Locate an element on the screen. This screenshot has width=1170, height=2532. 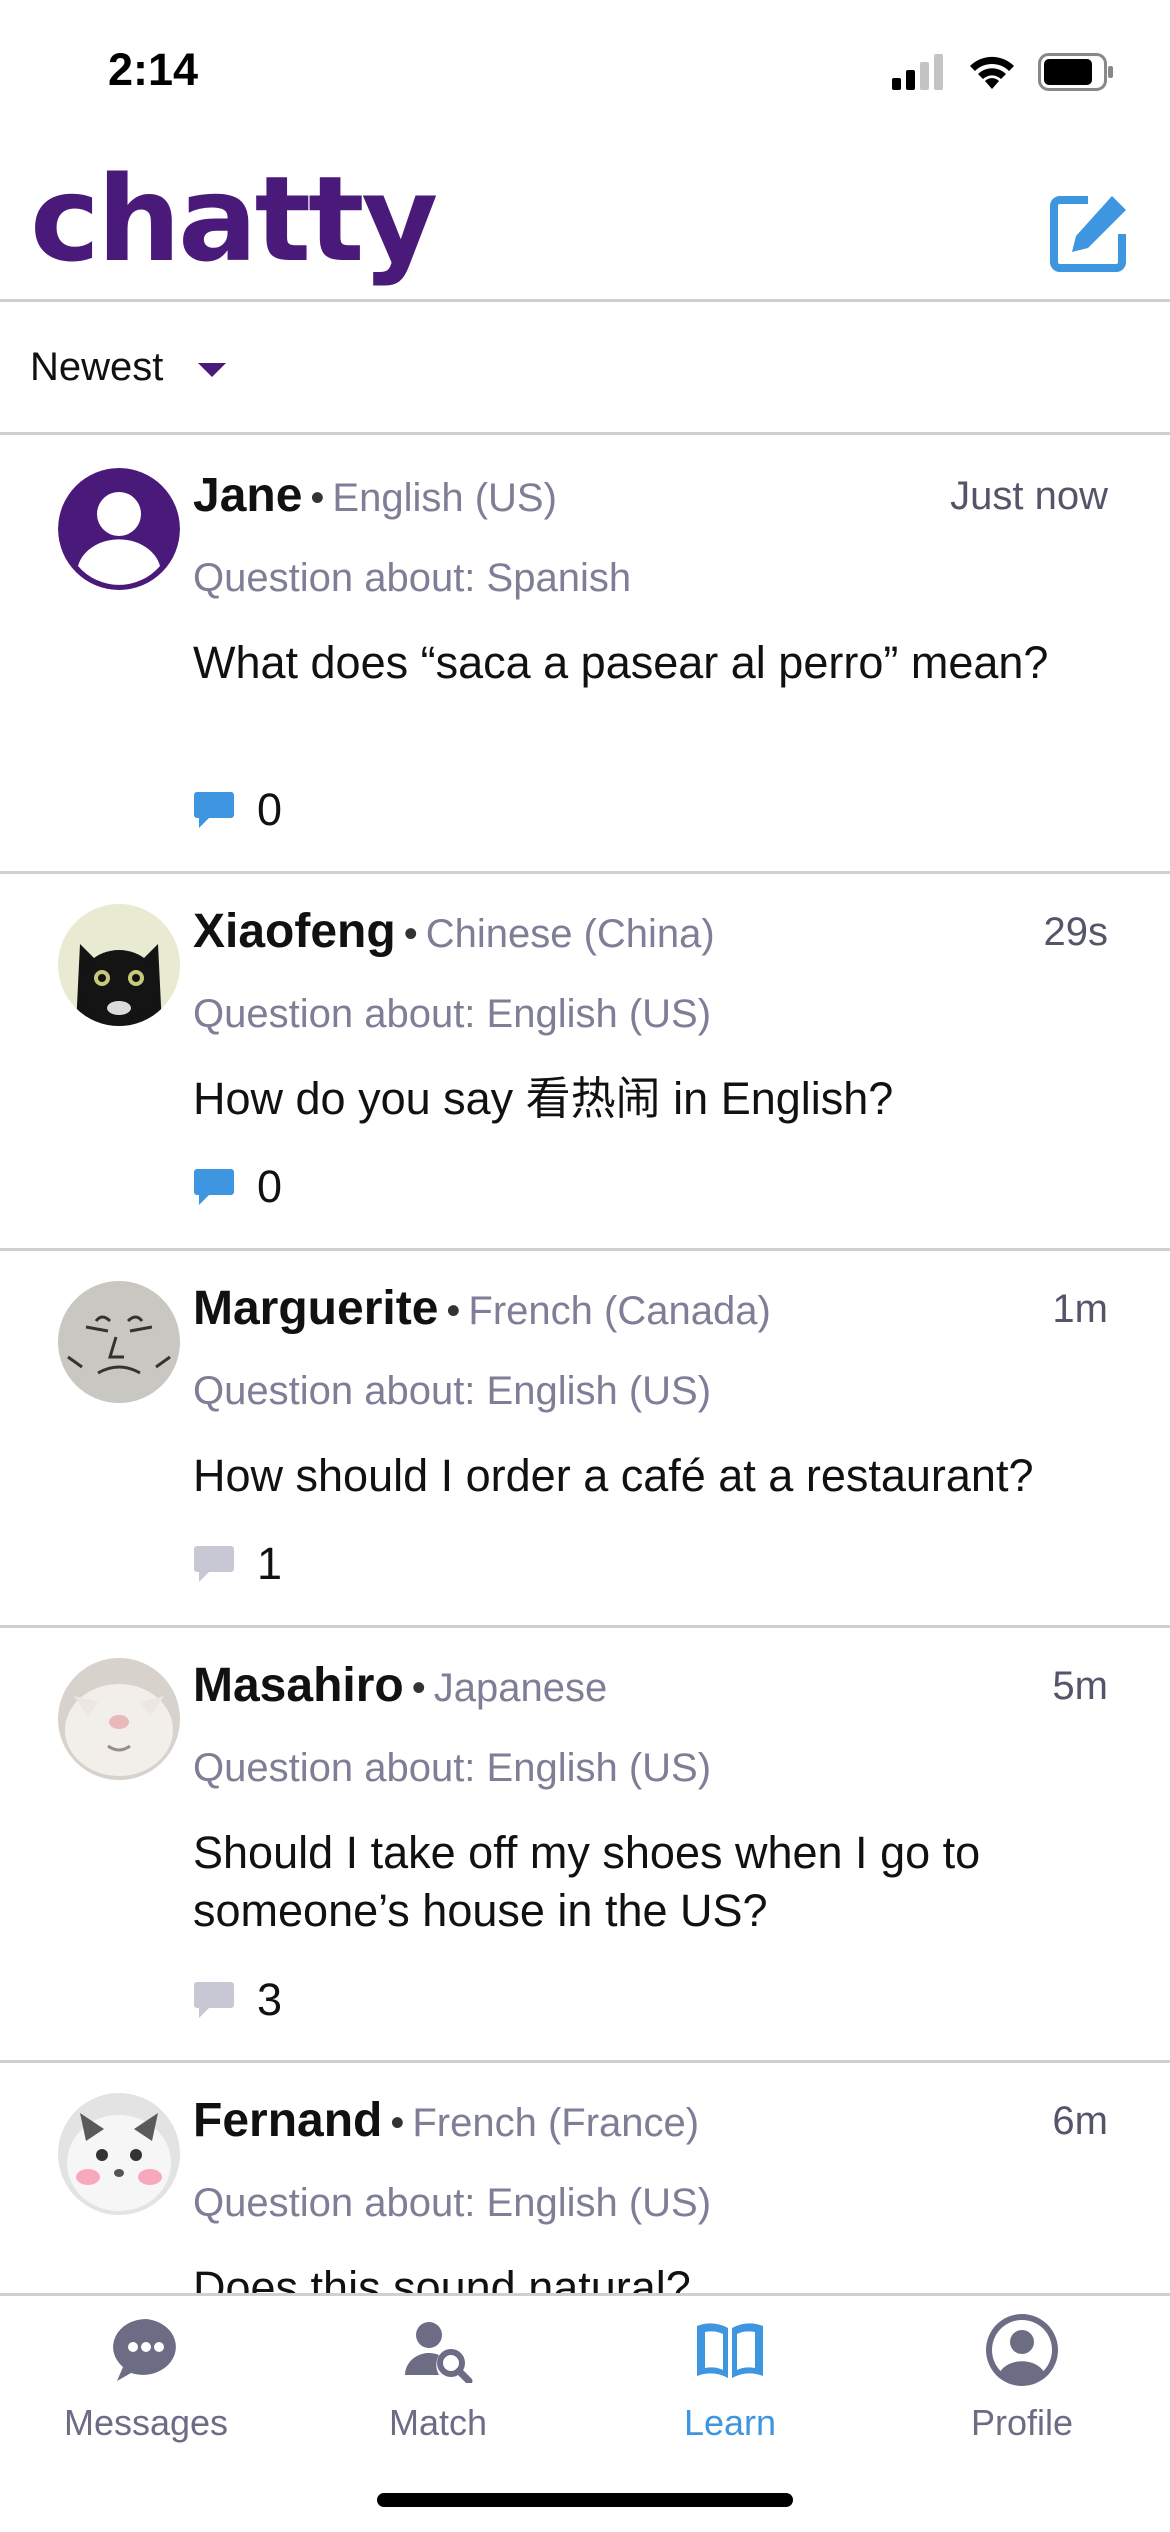
tab-label: Messages is located at coordinates (146, 2422).